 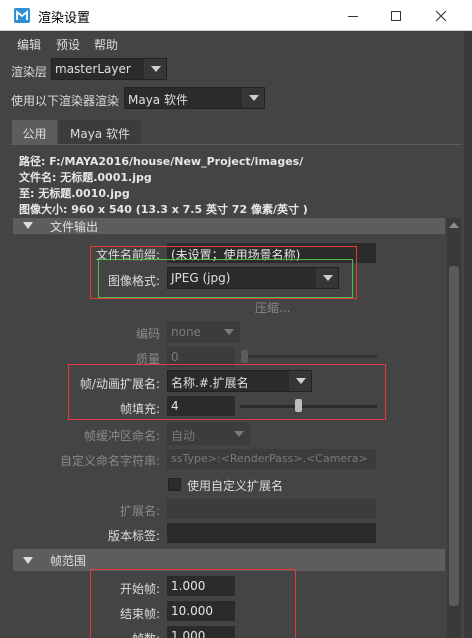 I want to click on quality-label: 质量, so click(x=147, y=359).